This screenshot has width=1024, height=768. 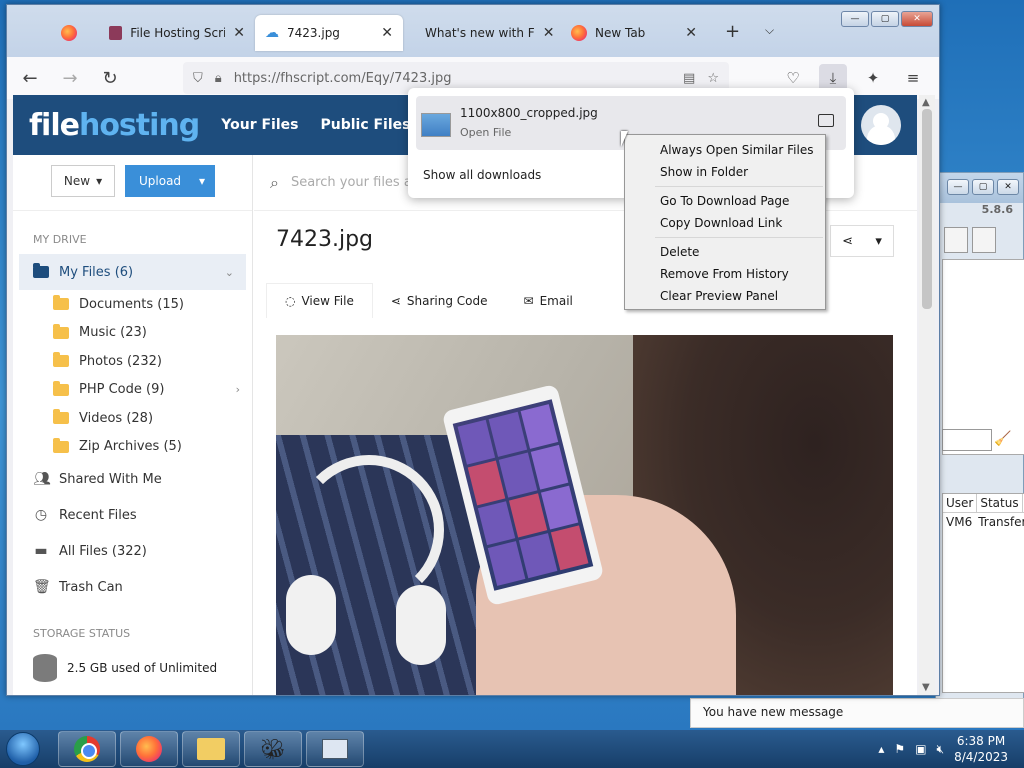 I want to click on folder-videos: Videos (28), so click(x=132, y=418).